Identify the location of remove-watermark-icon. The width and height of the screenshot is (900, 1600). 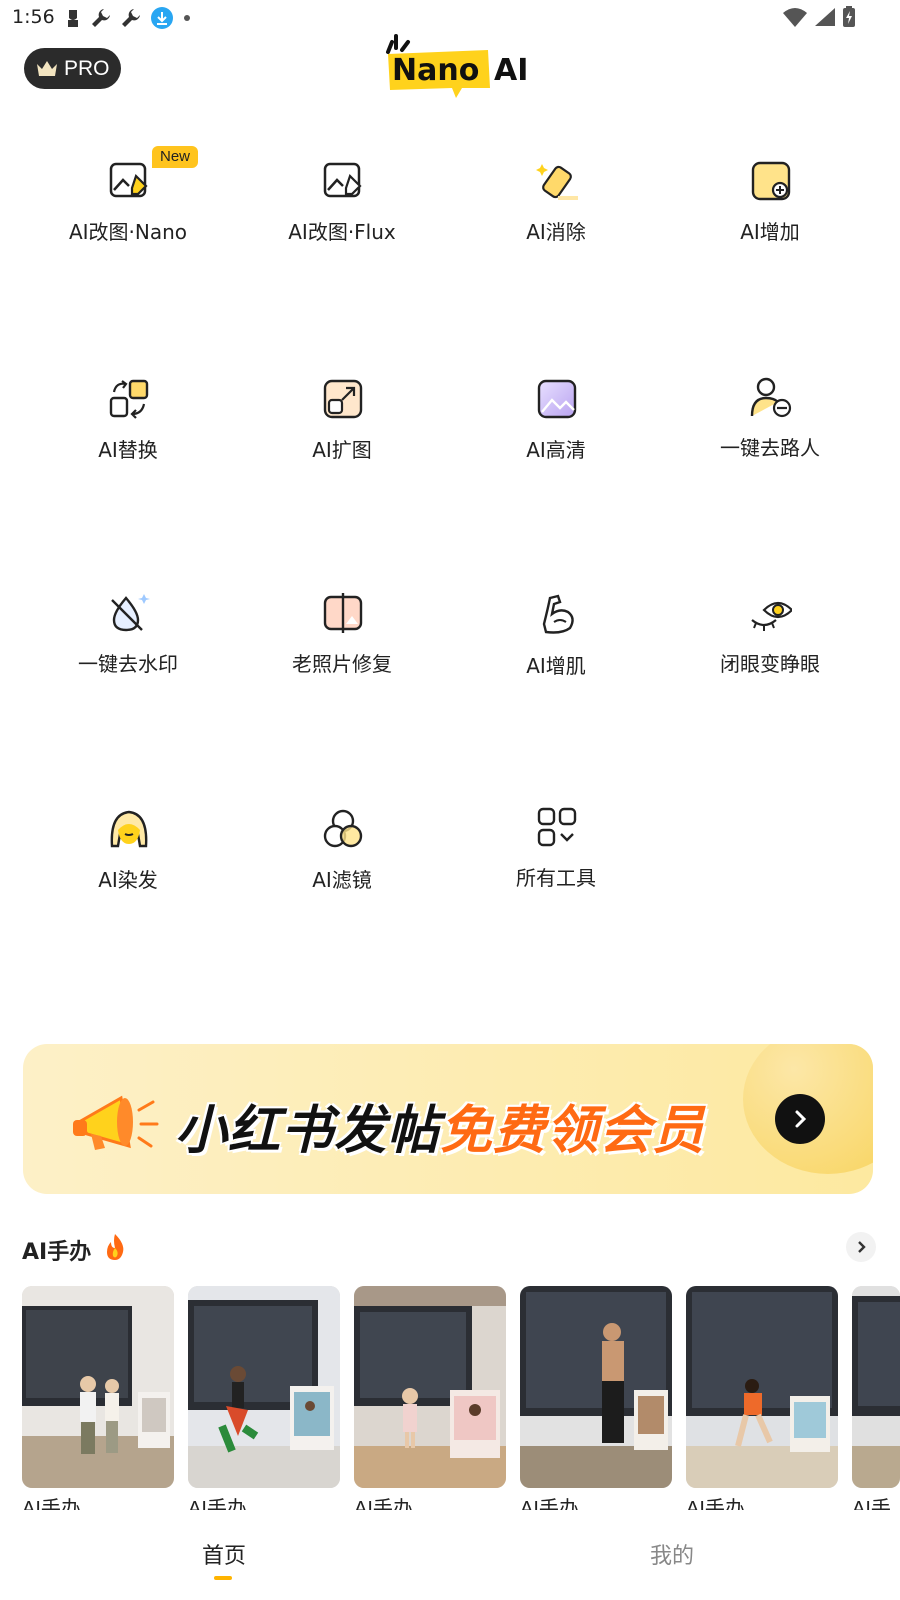
(130, 613).